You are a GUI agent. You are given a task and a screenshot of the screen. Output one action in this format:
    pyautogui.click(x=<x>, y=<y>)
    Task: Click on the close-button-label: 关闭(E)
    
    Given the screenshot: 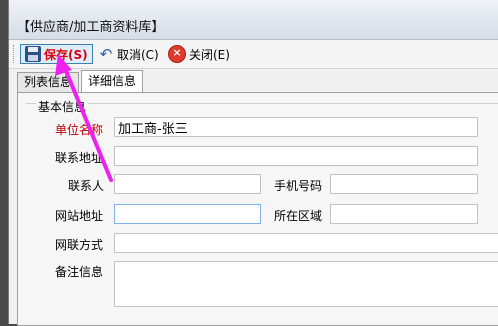 What is the action you would take?
    pyautogui.click(x=209, y=54)
    